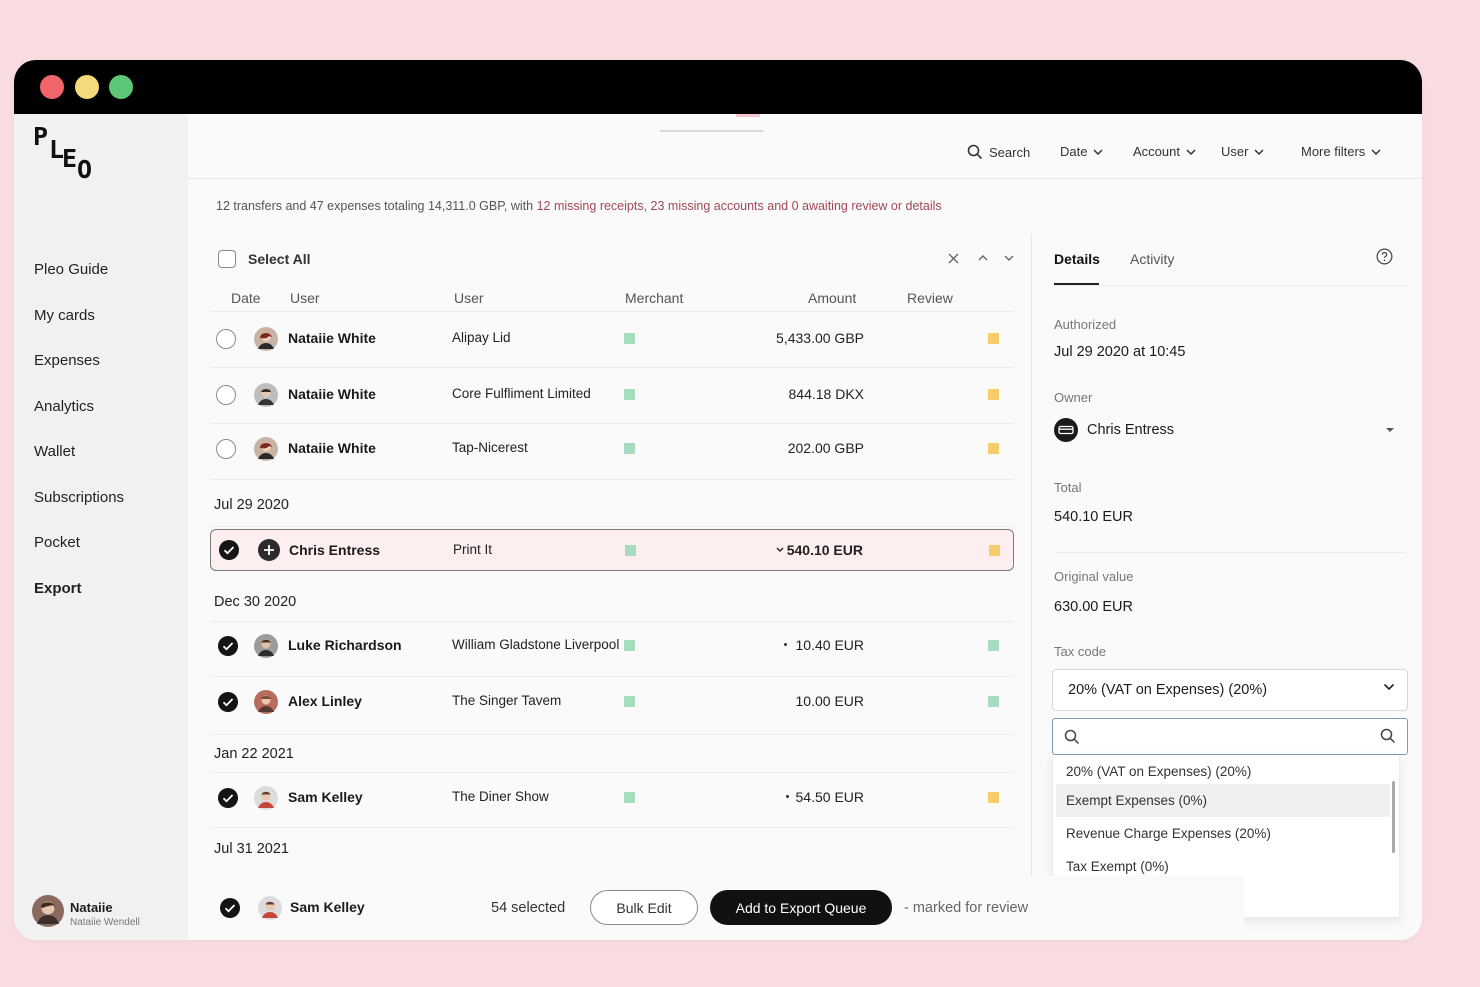 This screenshot has height=987, width=1480. What do you see at coordinates (612, 550) in the screenshot?
I see `table-row-selected: Chris Entress Print It 540.10 EUR` at bounding box center [612, 550].